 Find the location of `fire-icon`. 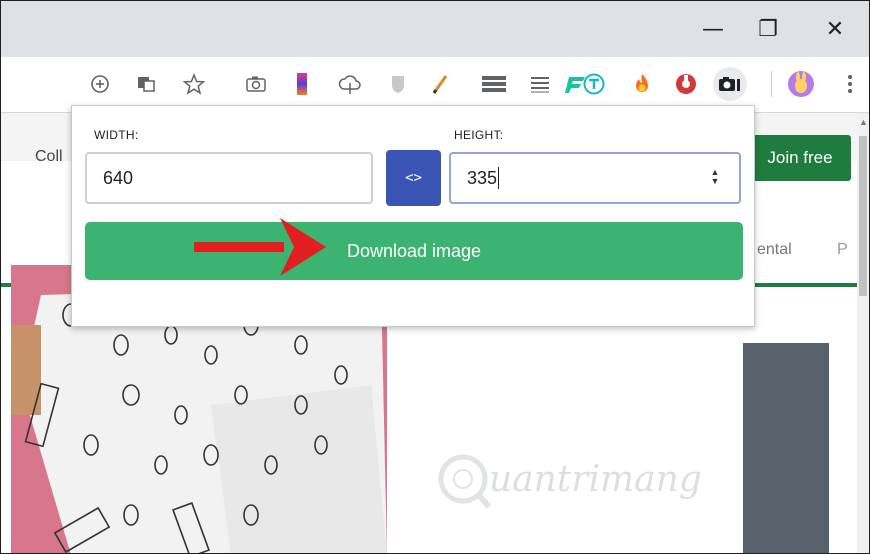

fire-icon is located at coordinates (642, 84).